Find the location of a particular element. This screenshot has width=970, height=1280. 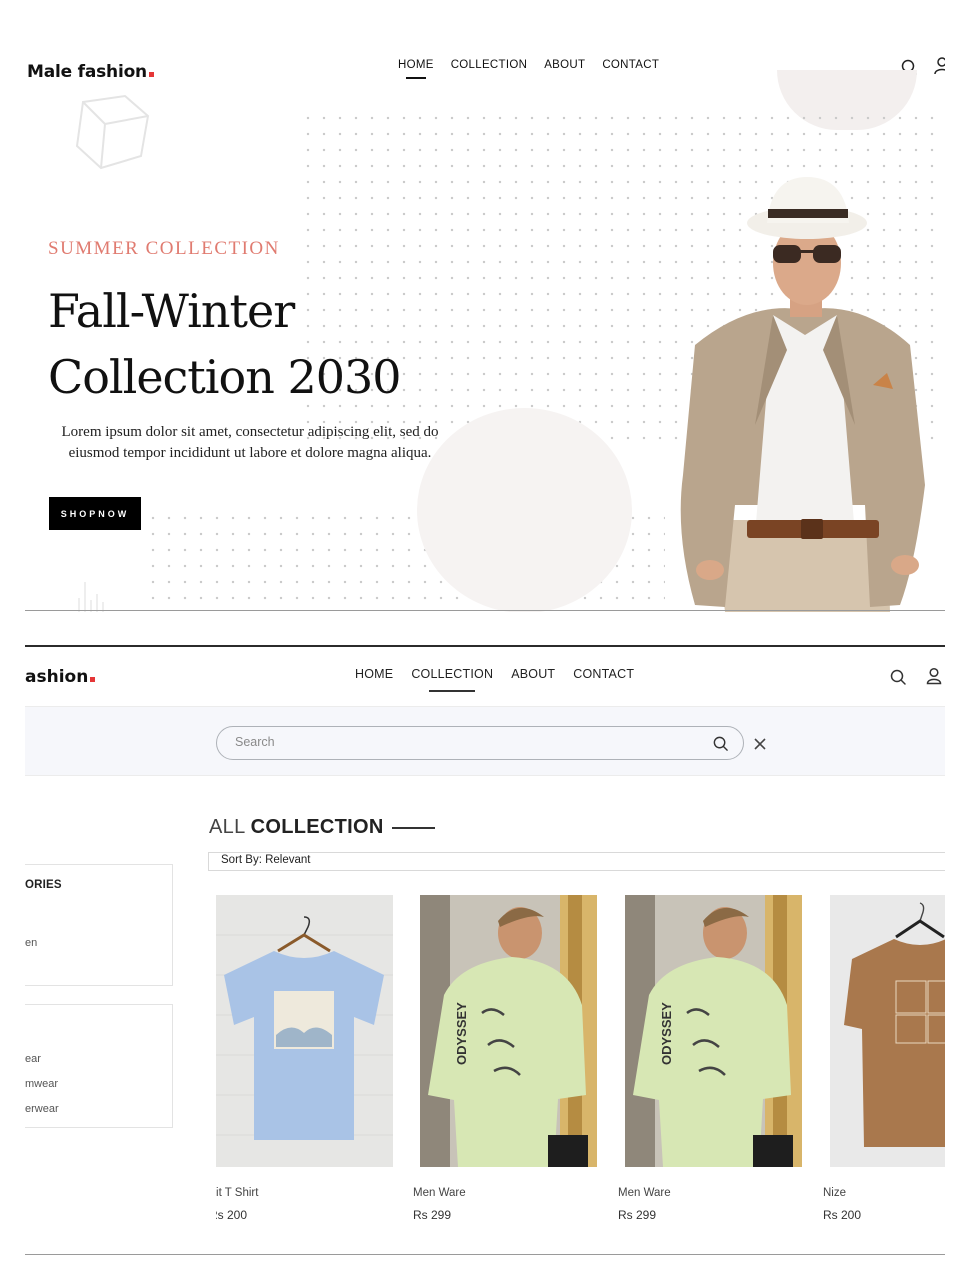

filters-sidebar: ORIES en ear mwear erwear is located at coordinates (99, 996).